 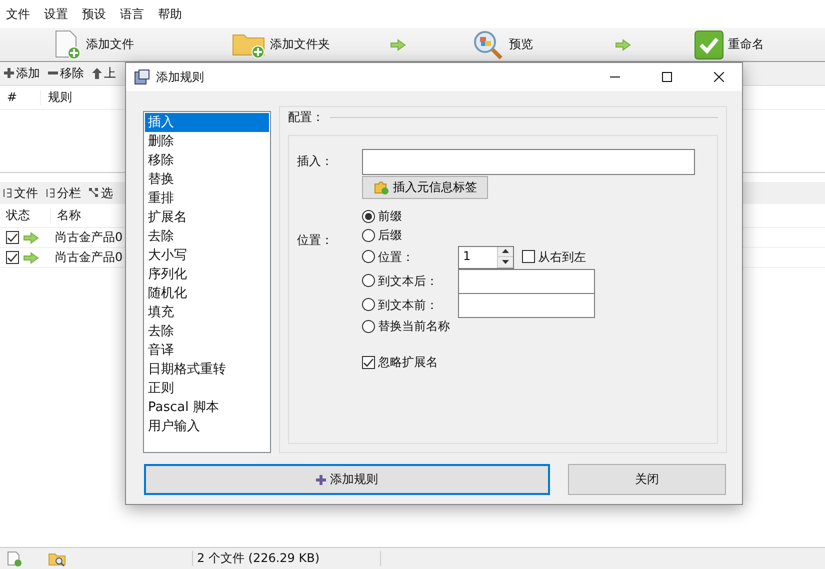 I want to click on radio-option: 位置：, so click(x=410, y=257).